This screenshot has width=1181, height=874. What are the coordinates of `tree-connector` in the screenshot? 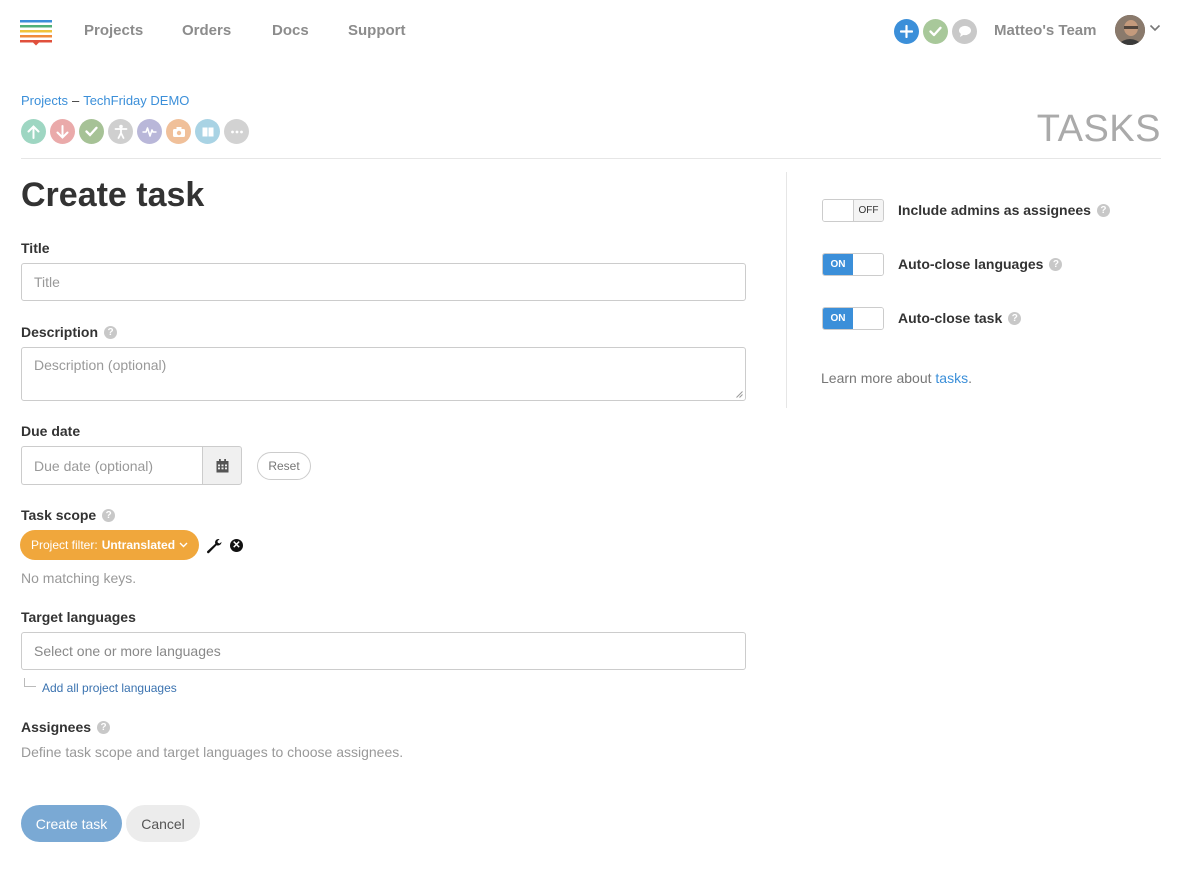 It's located at (30, 682).